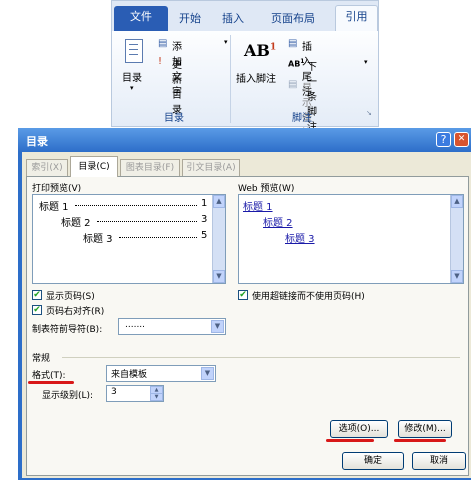 This screenshot has height=480, width=471. What do you see at coordinates (47, 167) in the screenshot?
I see `tab-index: 索引(X)` at bounding box center [47, 167].